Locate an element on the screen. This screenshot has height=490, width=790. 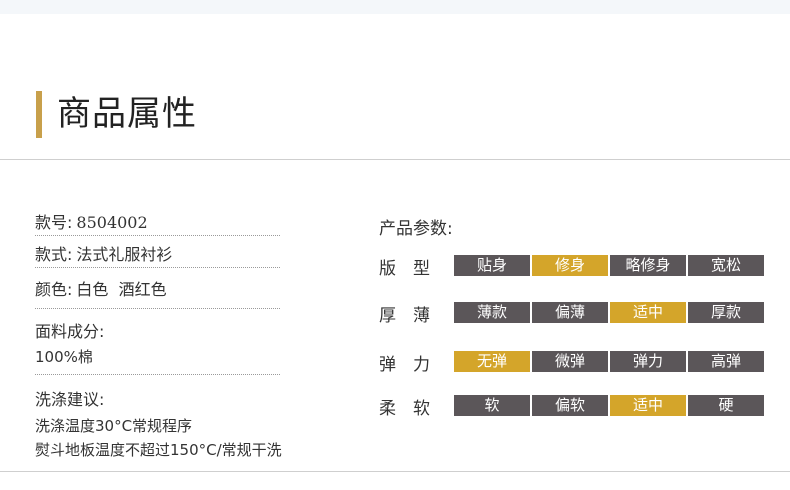
divider-top is located at coordinates (395, 159).